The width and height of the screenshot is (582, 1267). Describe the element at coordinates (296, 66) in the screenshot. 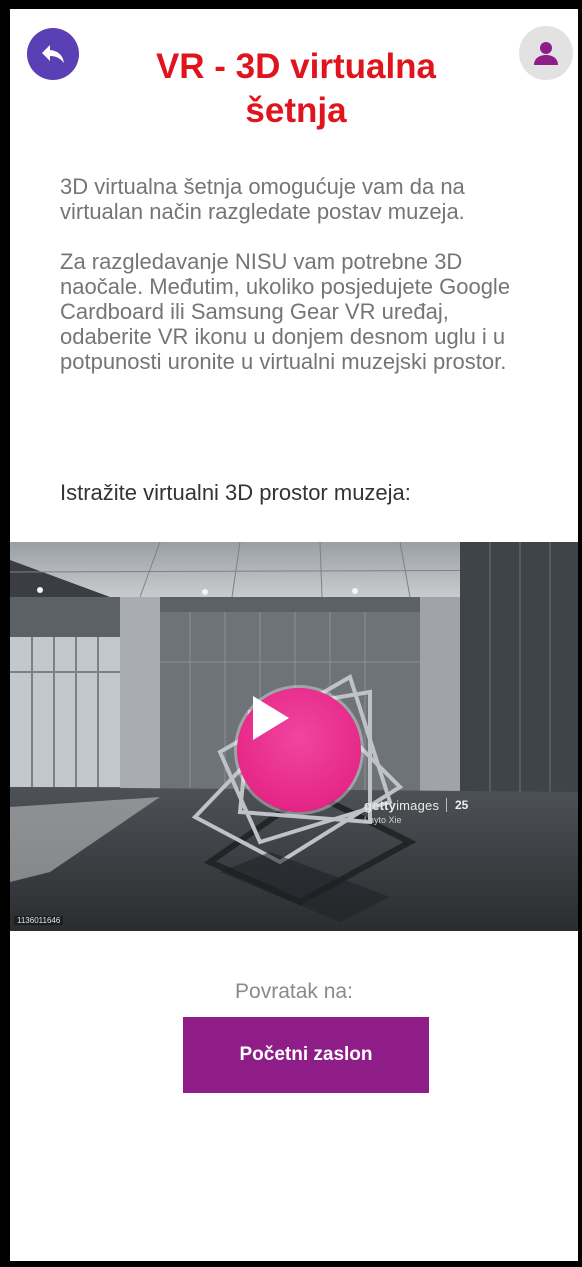

I see `page-title-line1: VR - 3D virtualna` at that location.